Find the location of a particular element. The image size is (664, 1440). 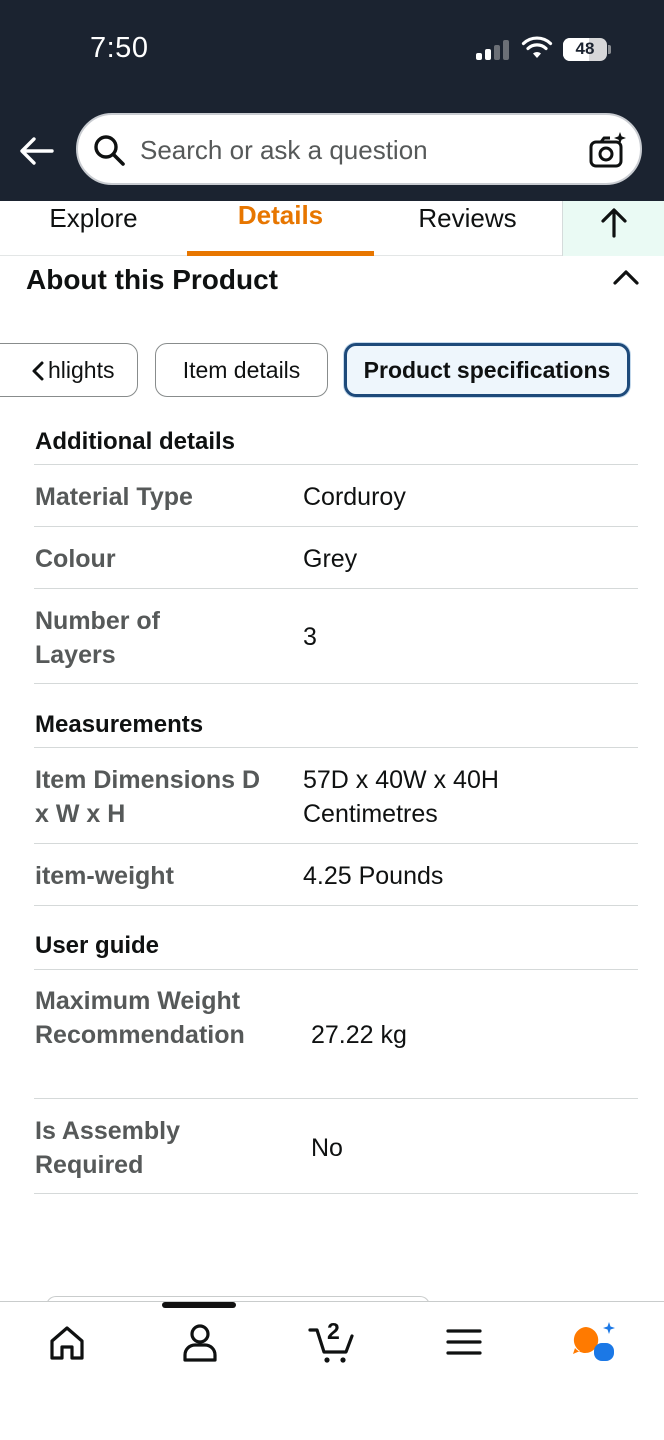

scroll-to-top-button is located at coordinates (613, 228).